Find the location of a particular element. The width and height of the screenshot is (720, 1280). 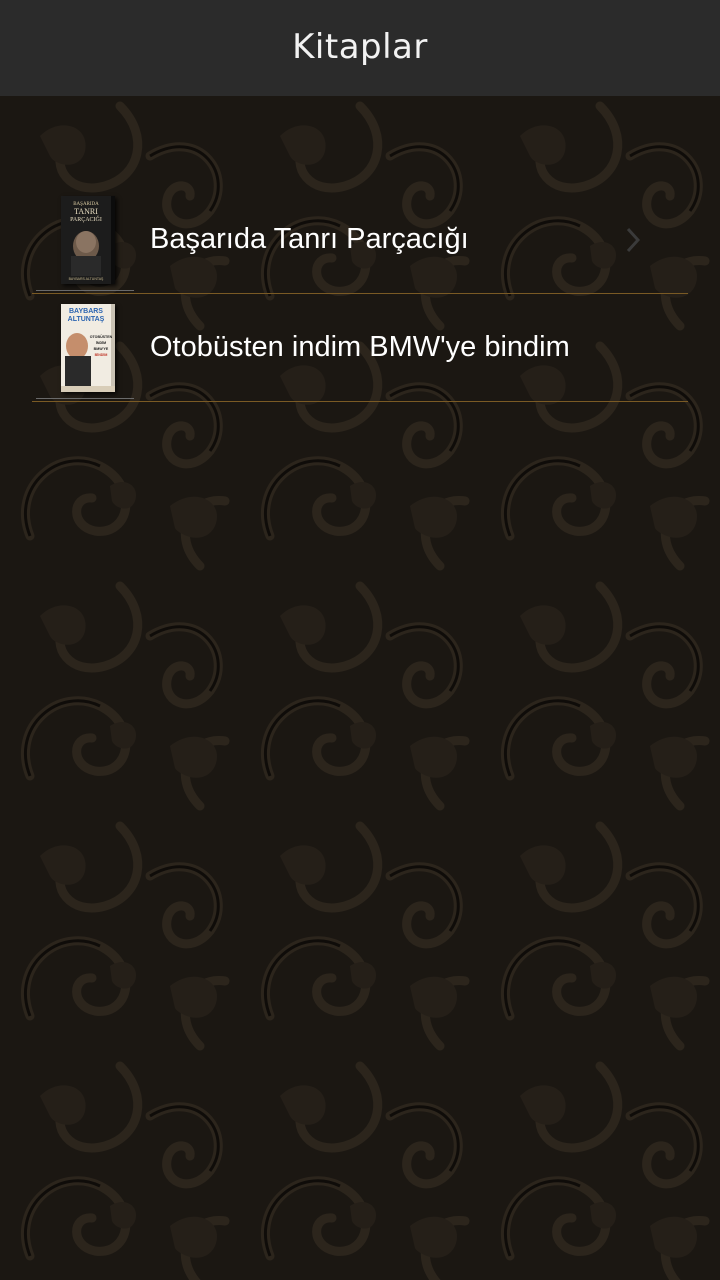

svg-text: TANRI is located at coordinates (86, 211).